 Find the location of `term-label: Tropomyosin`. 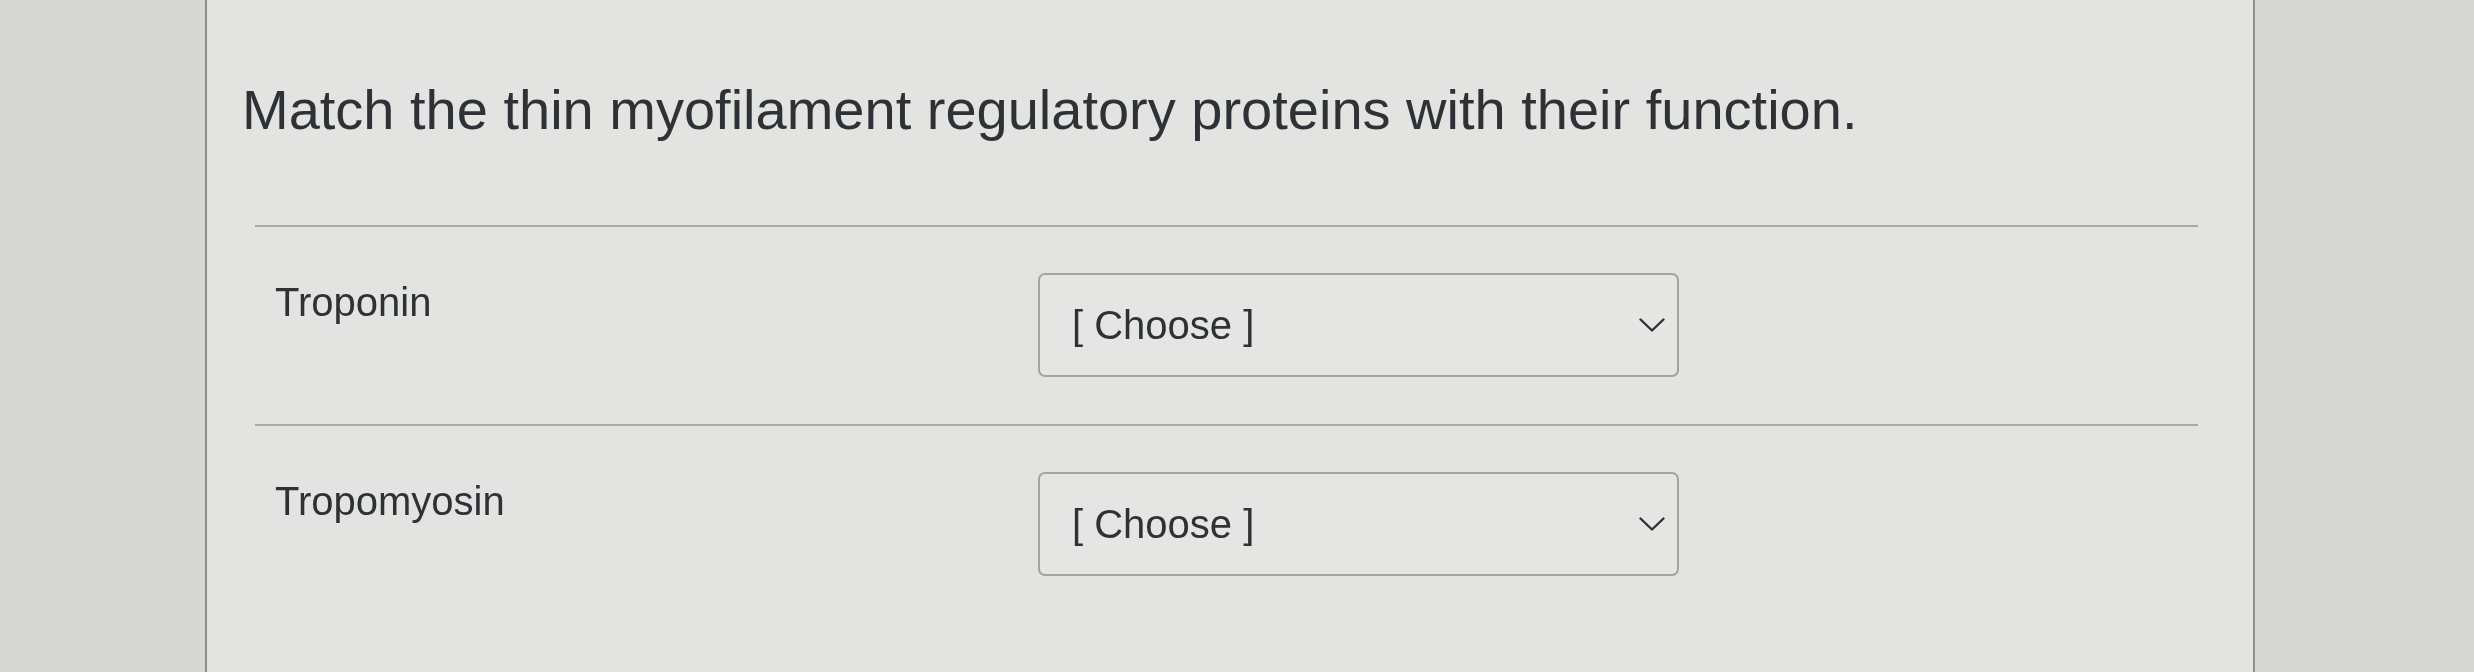

term-label: Tropomyosin is located at coordinates (390, 502).